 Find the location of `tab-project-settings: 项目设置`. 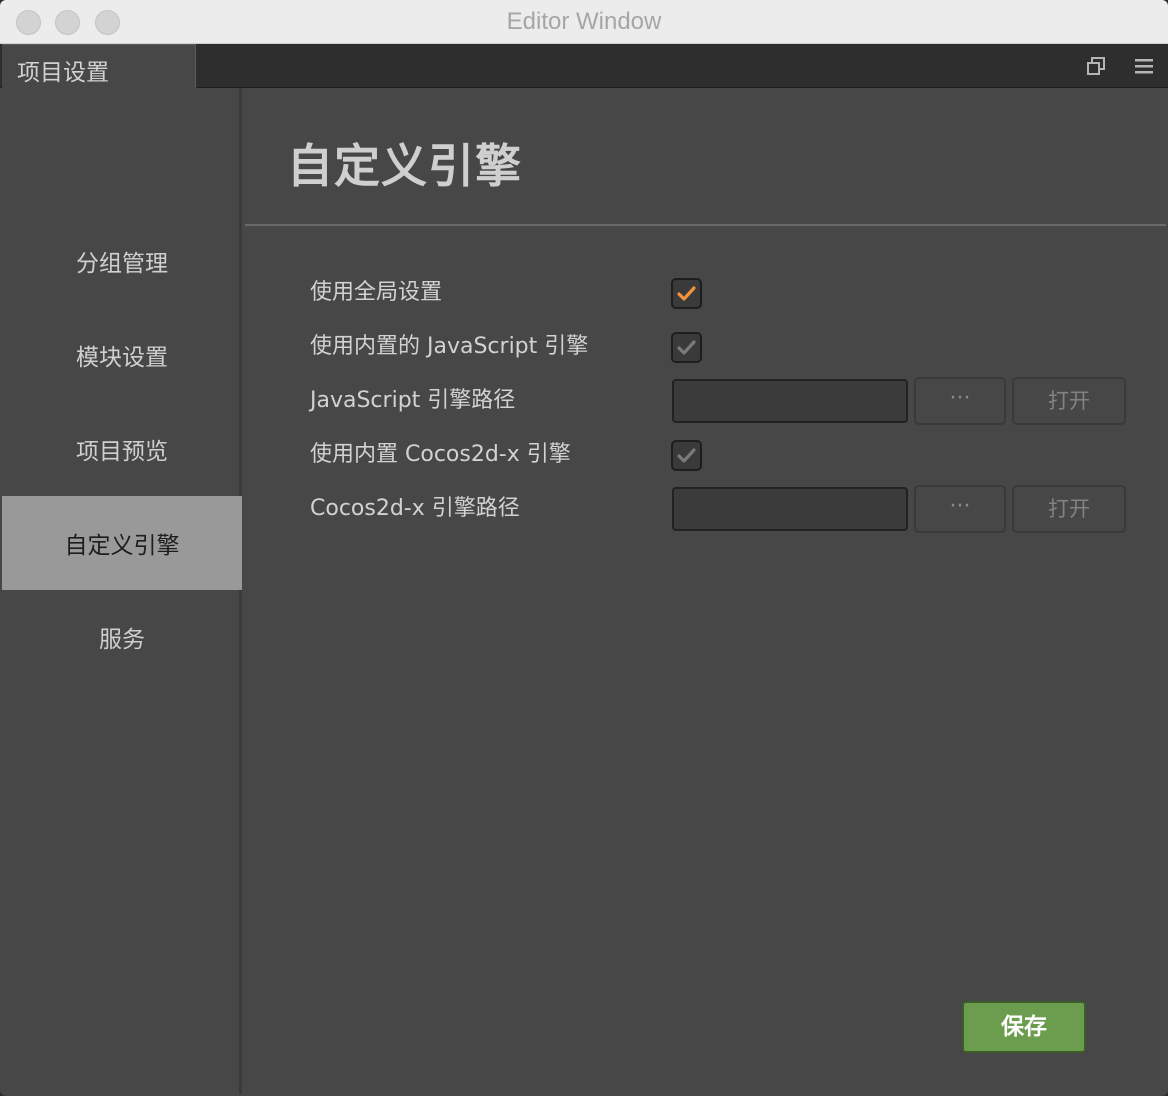

tab-project-settings: 项目设置 is located at coordinates (99, 66).